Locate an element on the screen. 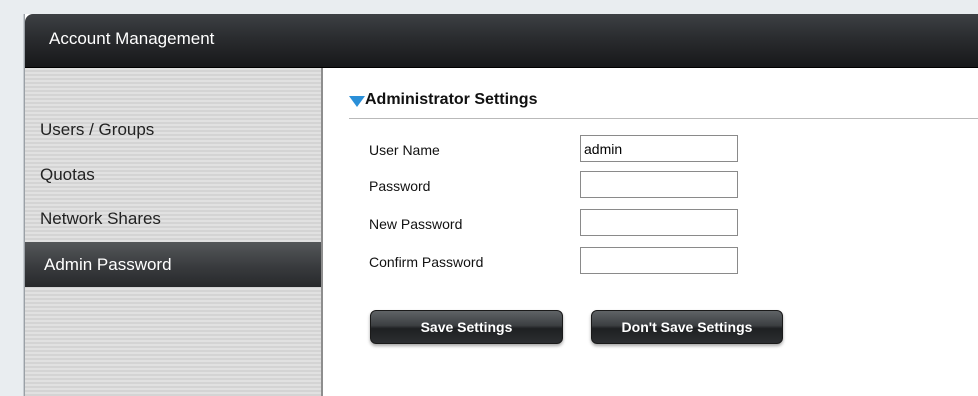 The width and height of the screenshot is (978, 396). sidebar-item-users-groups: Users / Groups is located at coordinates (173, 130).